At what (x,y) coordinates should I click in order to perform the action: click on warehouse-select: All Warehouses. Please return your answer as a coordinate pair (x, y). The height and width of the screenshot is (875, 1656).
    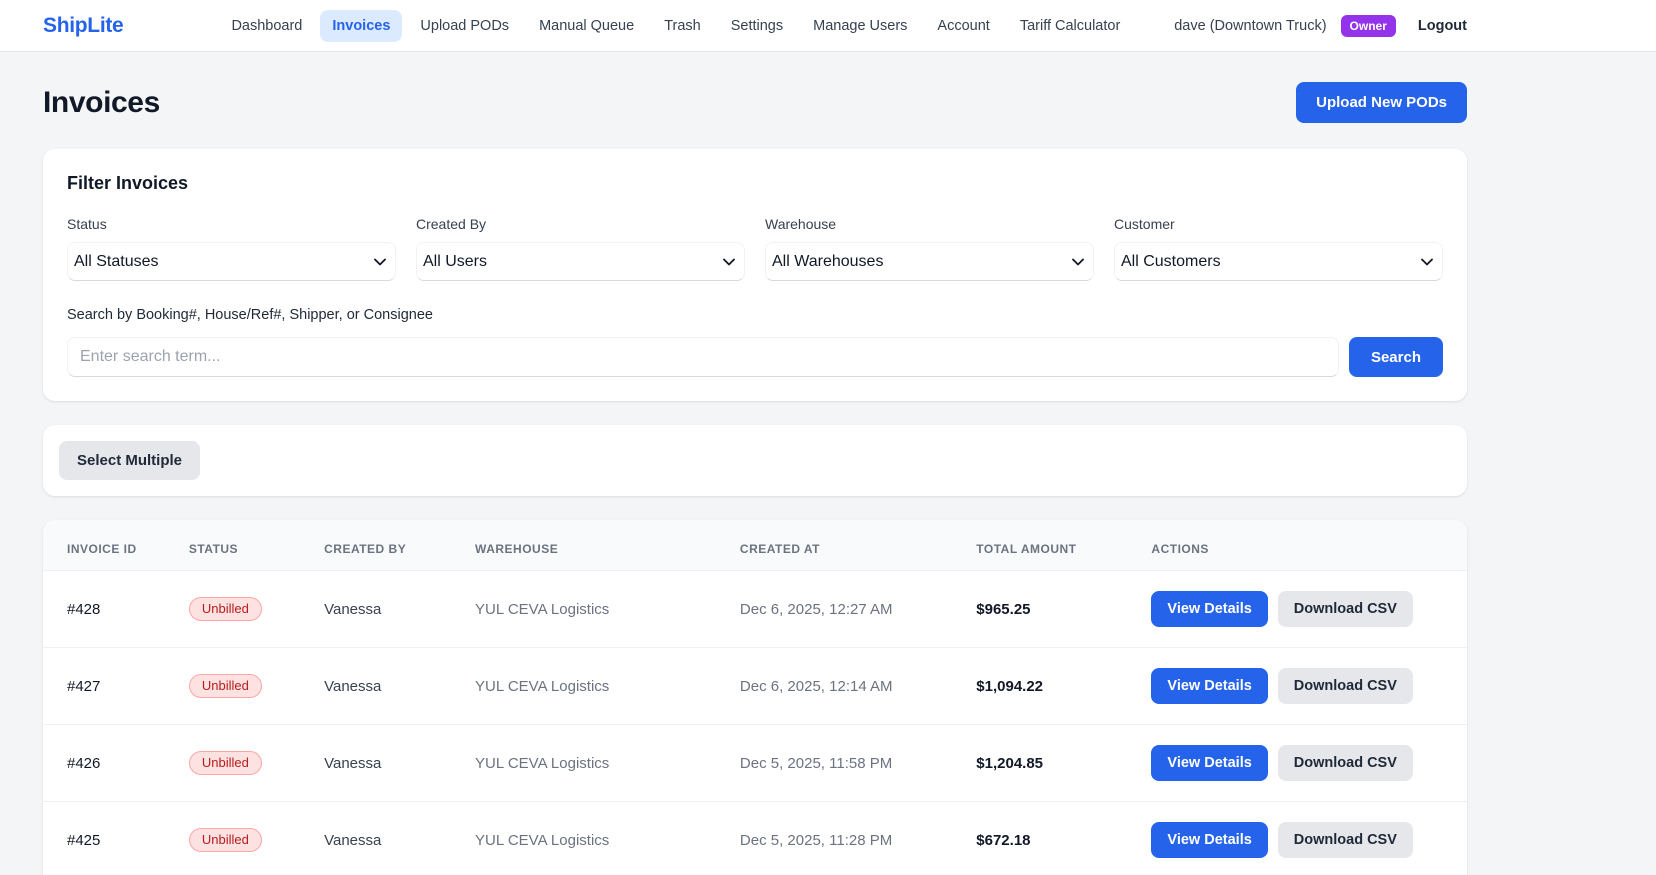
    Looking at the image, I should click on (929, 261).